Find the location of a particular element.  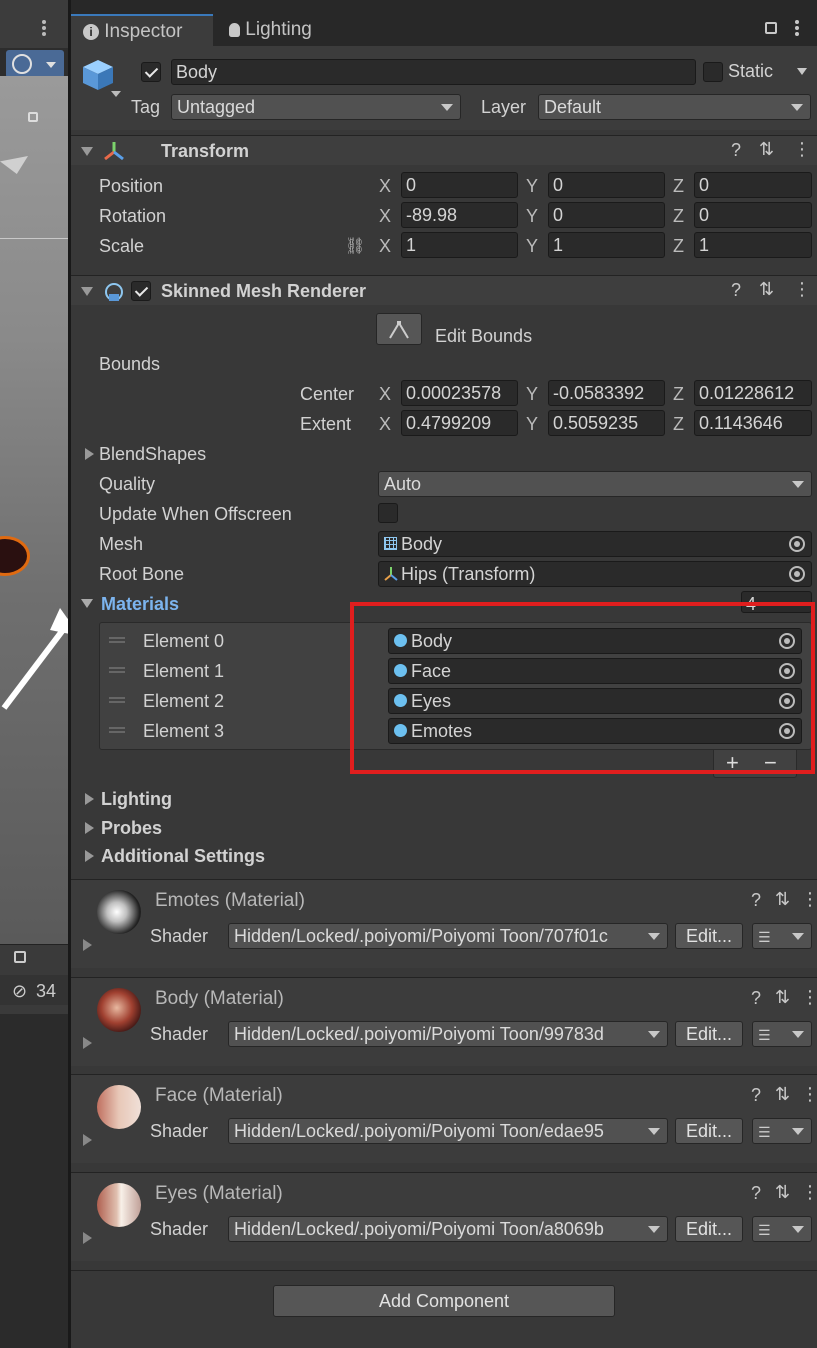

extent-z-field: 0.1143646 is located at coordinates (753, 423).